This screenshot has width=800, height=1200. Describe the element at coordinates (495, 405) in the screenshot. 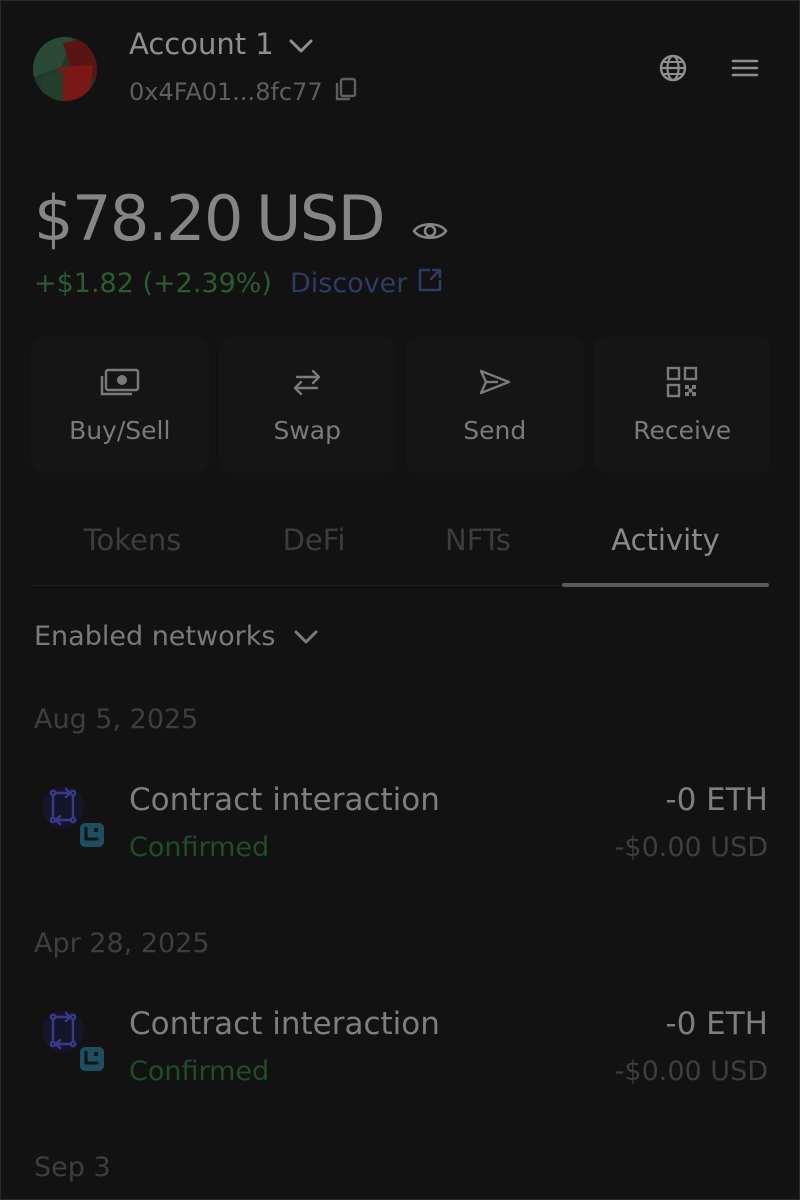

I see `send-button: Send` at that location.